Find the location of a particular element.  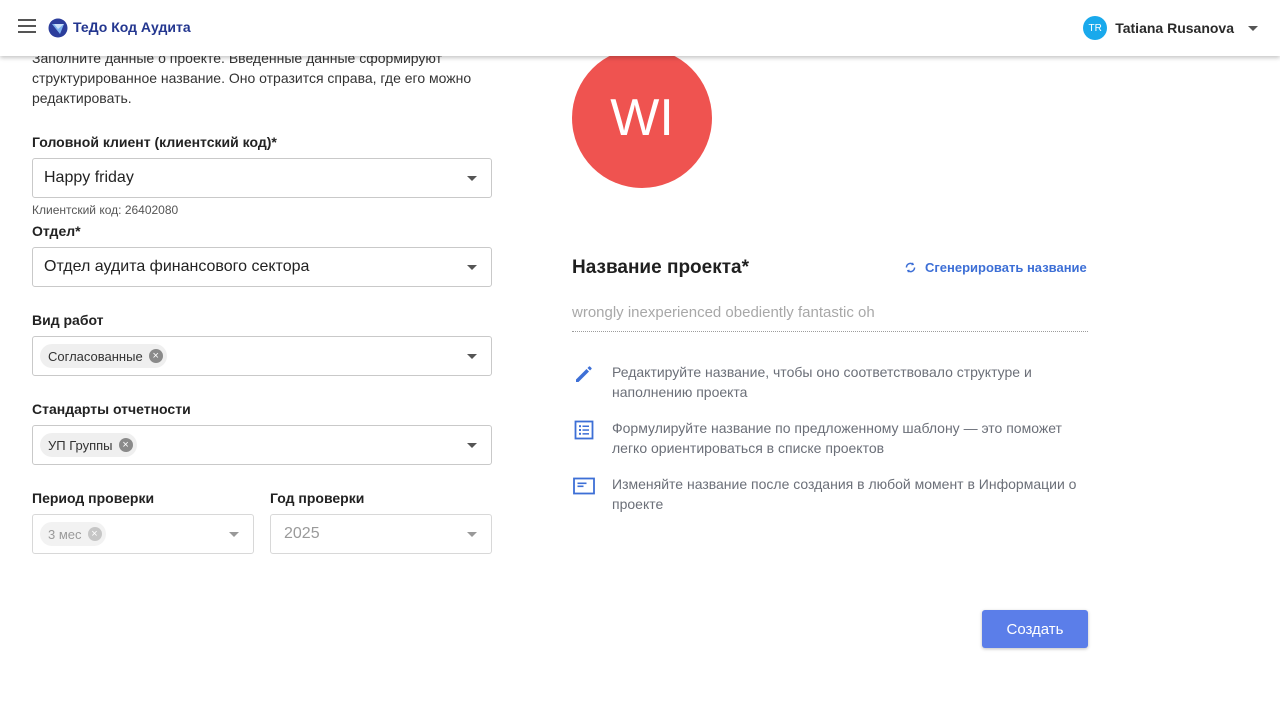

create-button: Создать is located at coordinates (1035, 629).